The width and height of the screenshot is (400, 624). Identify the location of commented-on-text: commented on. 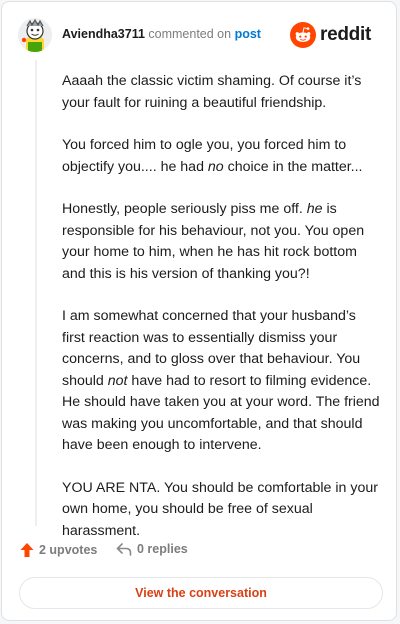
(190, 34).